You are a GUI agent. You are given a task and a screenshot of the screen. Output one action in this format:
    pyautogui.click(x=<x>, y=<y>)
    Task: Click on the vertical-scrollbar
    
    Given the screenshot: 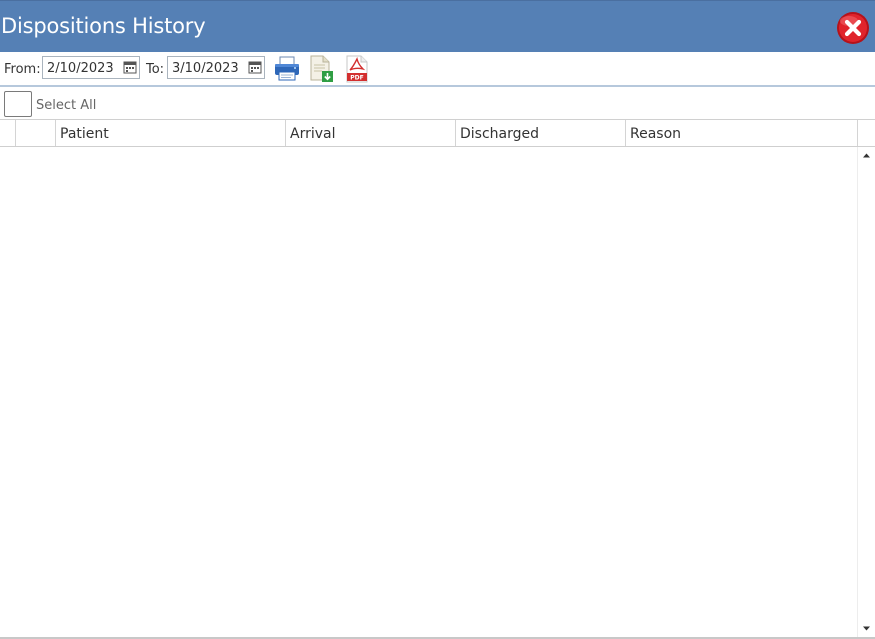 What is the action you would take?
    pyautogui.click(x=866, y=392)
    